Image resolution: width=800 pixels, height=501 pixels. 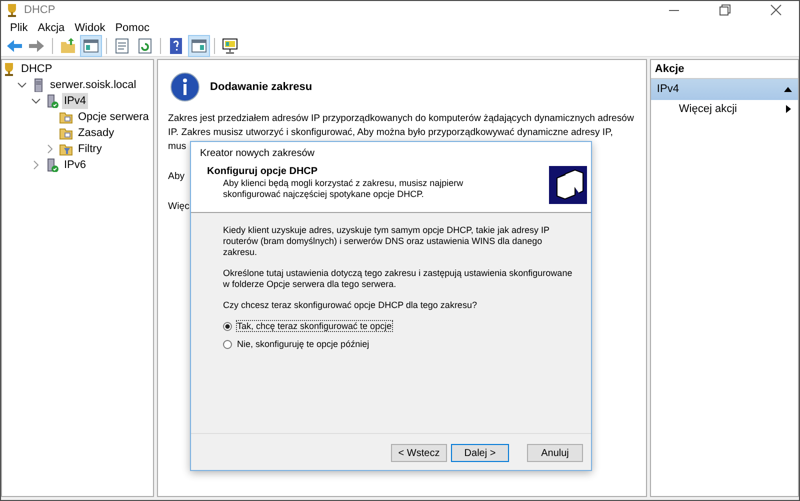 I want to click on menu-item: Plik, so click(x=19, y=28).